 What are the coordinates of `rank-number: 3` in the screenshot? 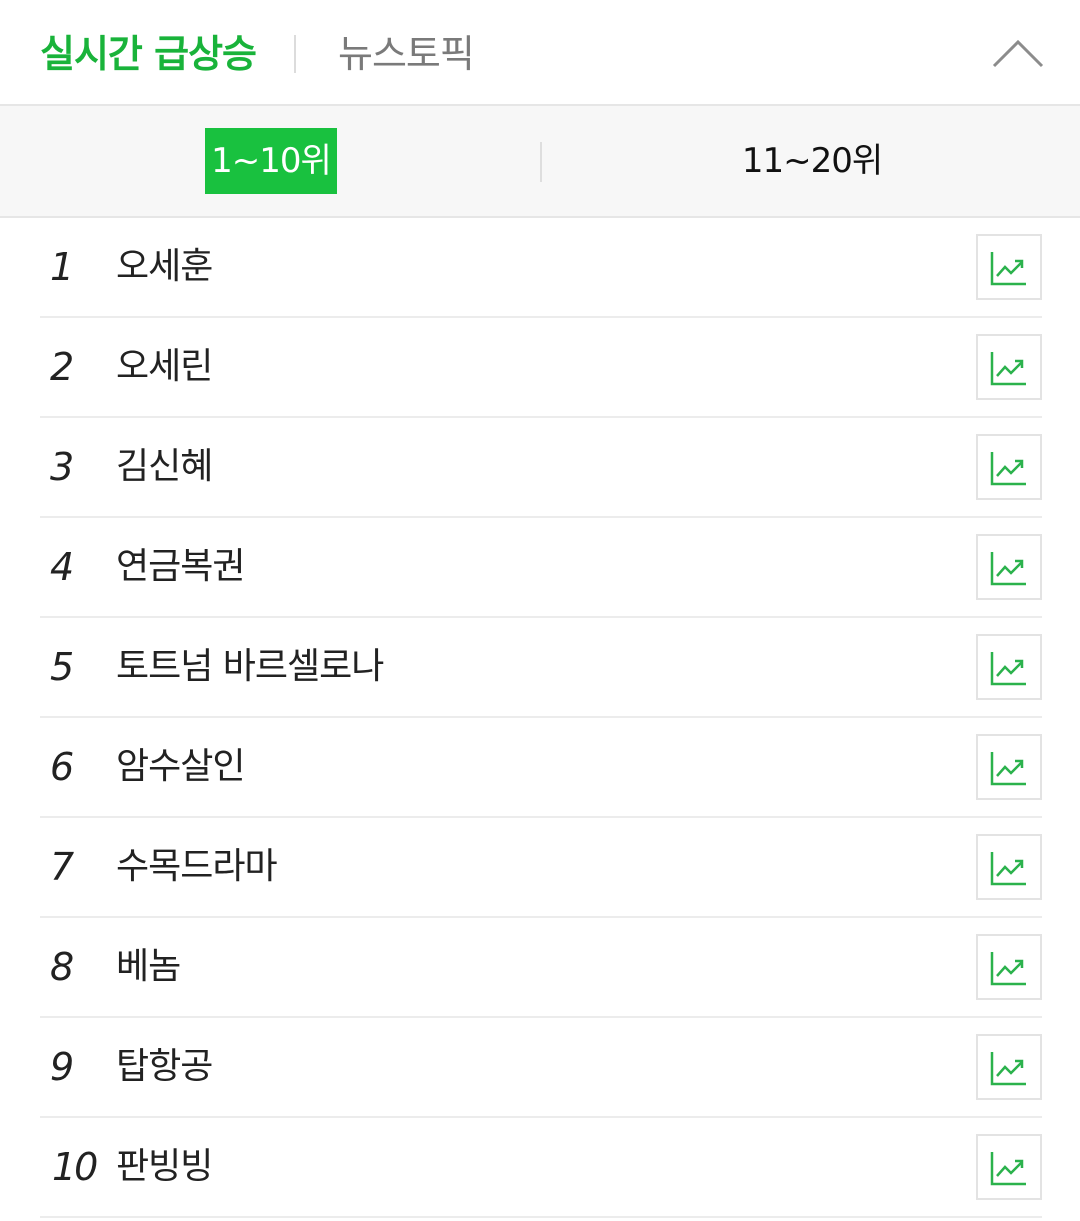 It's located at (62, 467).